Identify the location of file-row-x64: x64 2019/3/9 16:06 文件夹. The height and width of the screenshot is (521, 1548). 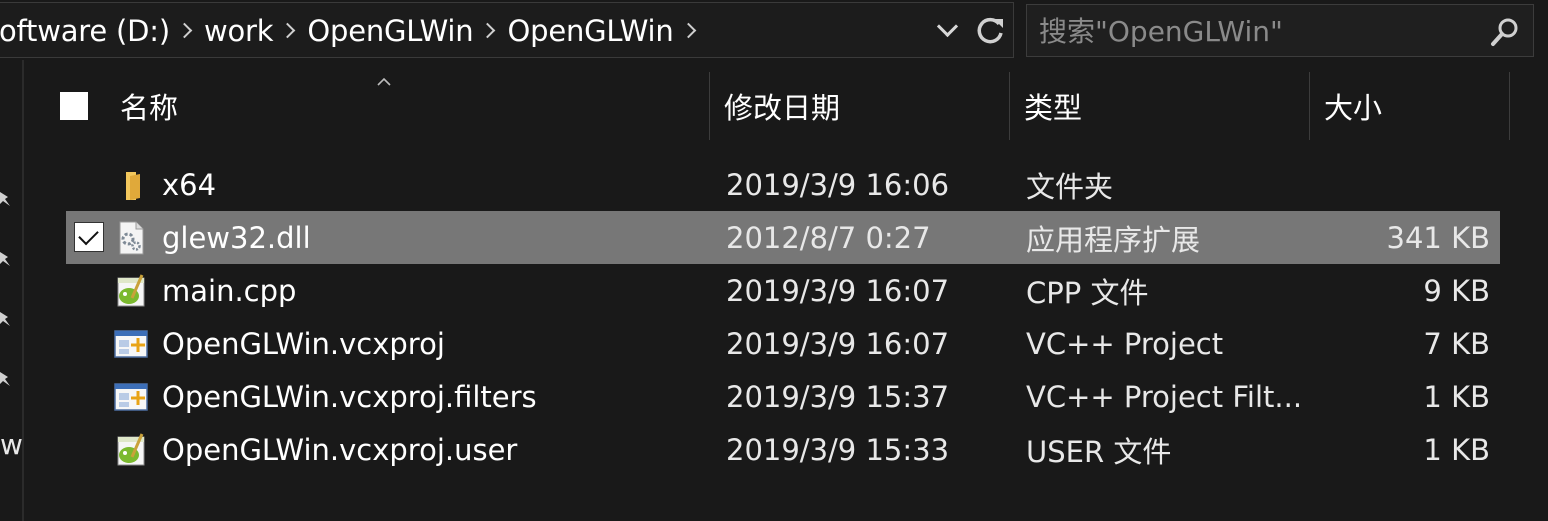
(783, 184).